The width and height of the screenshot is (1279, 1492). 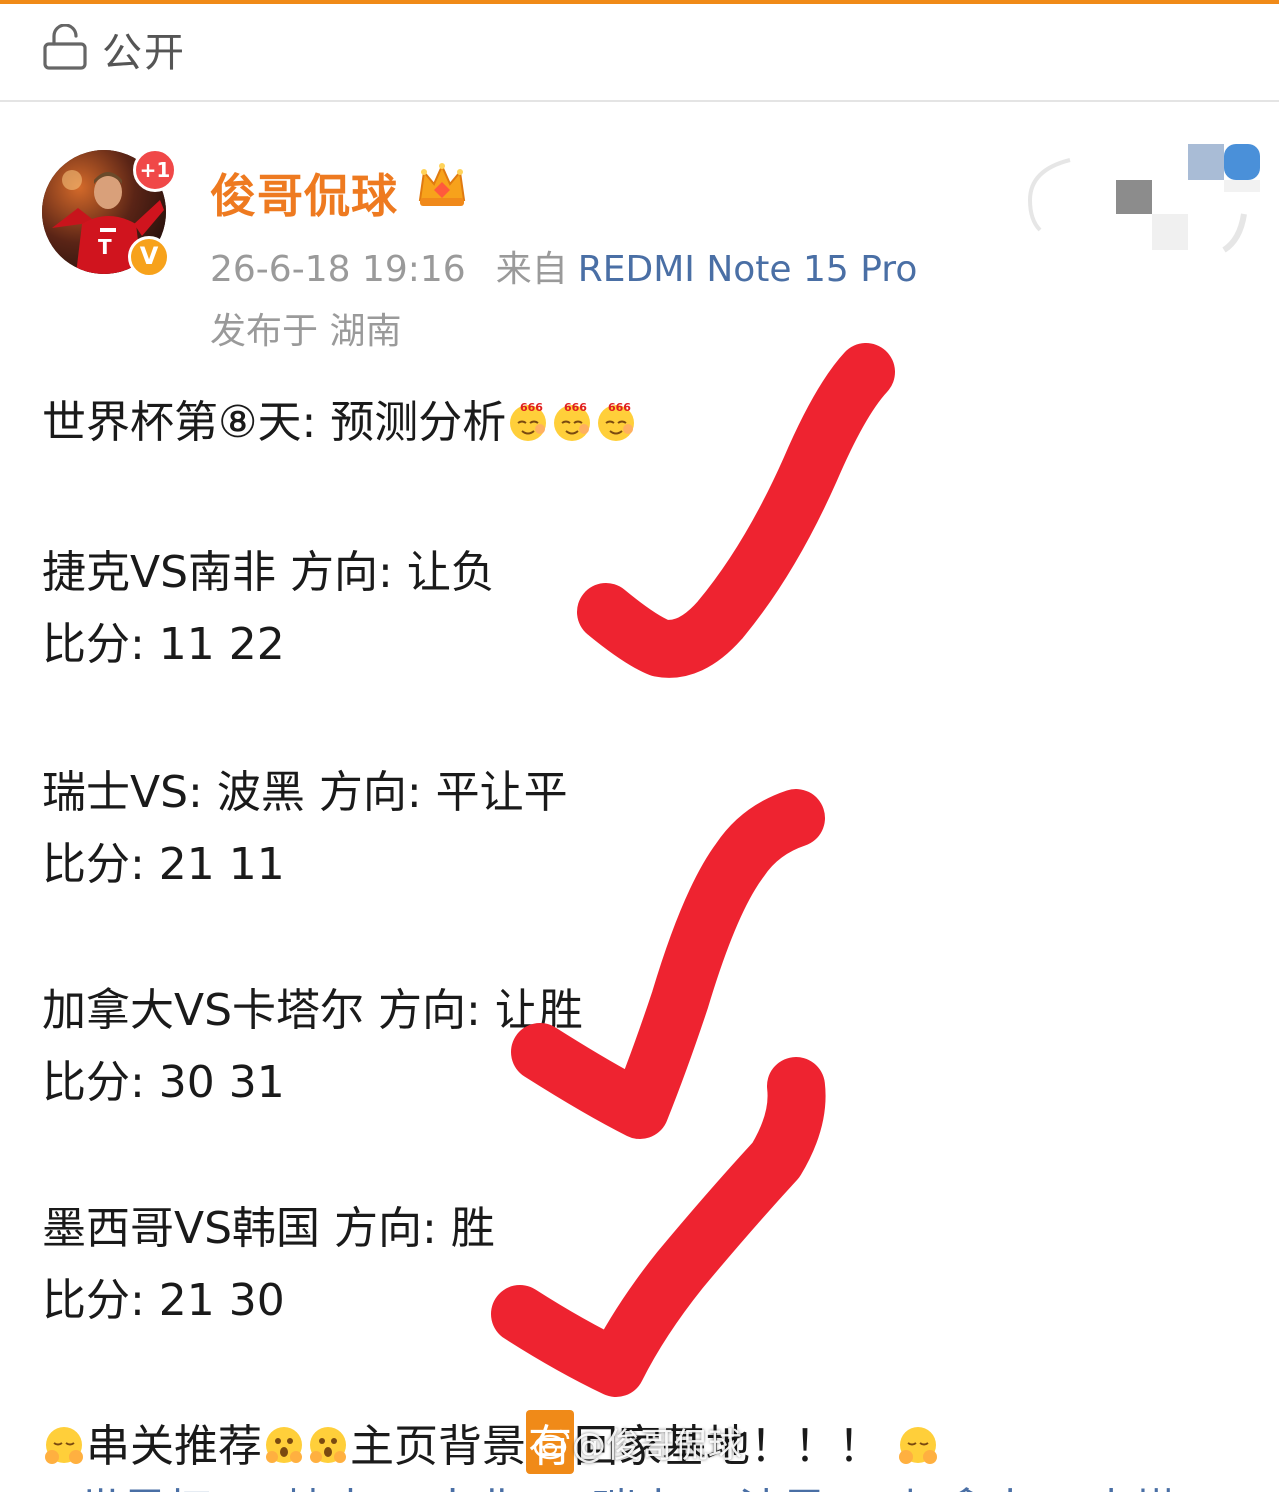 I want to click on match-teams: 加拿大VS卡塔尔 方向: 让胜, so click(x=312, y=1010).